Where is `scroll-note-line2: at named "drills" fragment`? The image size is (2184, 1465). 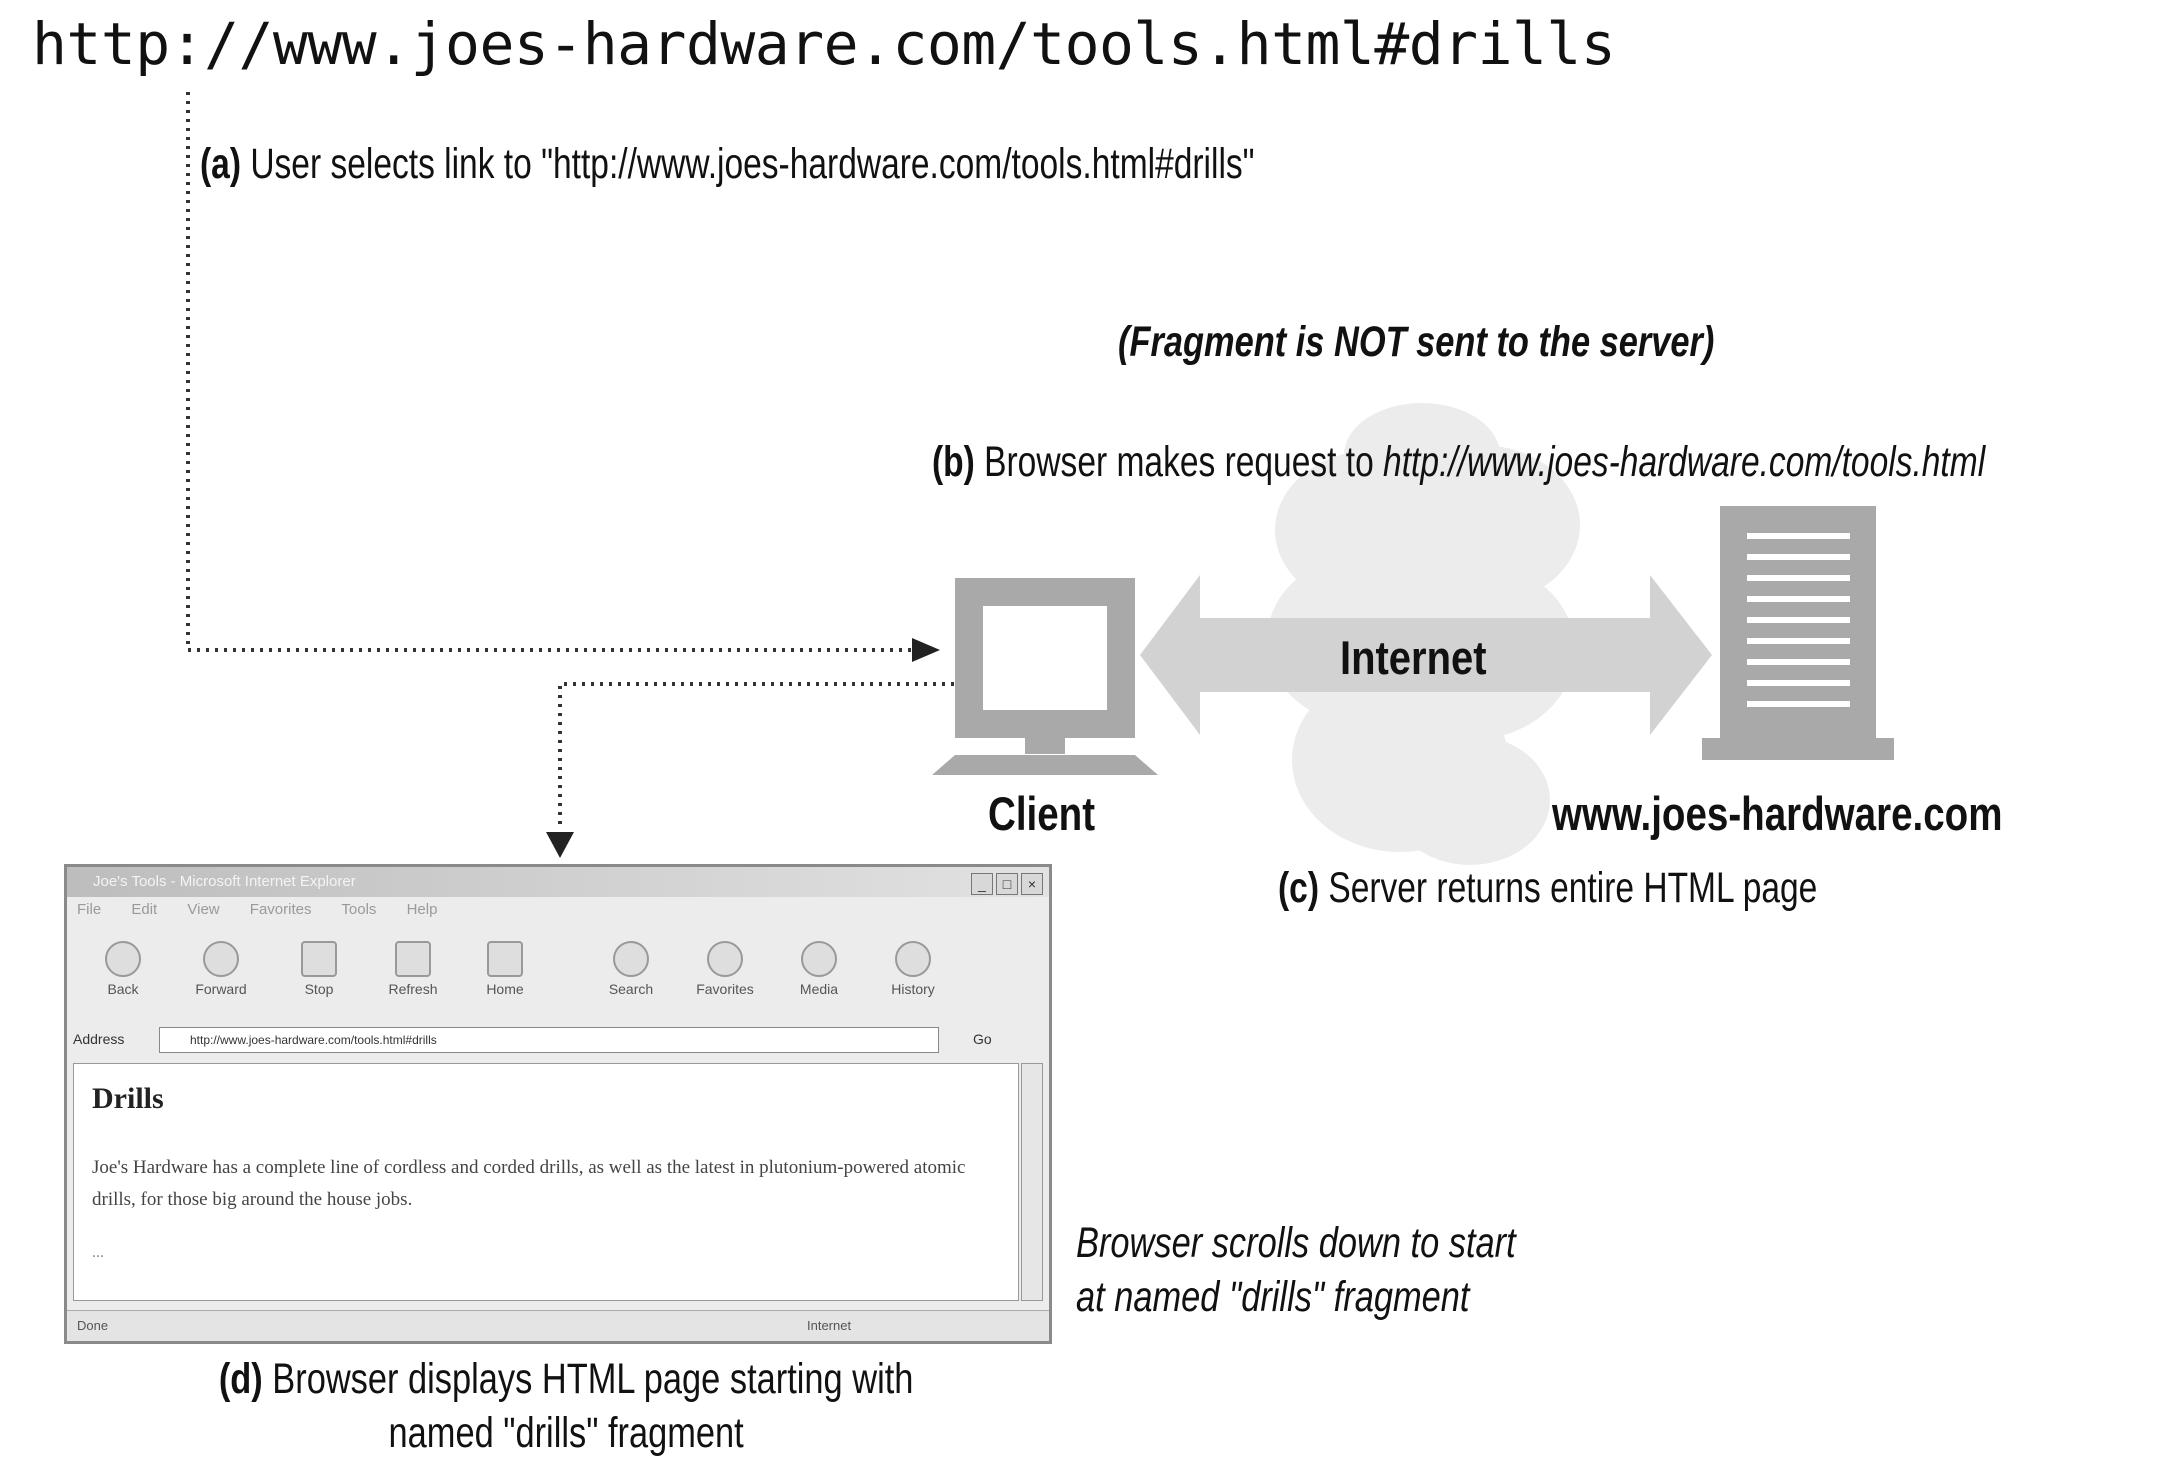 scroll-note-line2: at named "drills" fragment is located at coordinates (1273, 1297).